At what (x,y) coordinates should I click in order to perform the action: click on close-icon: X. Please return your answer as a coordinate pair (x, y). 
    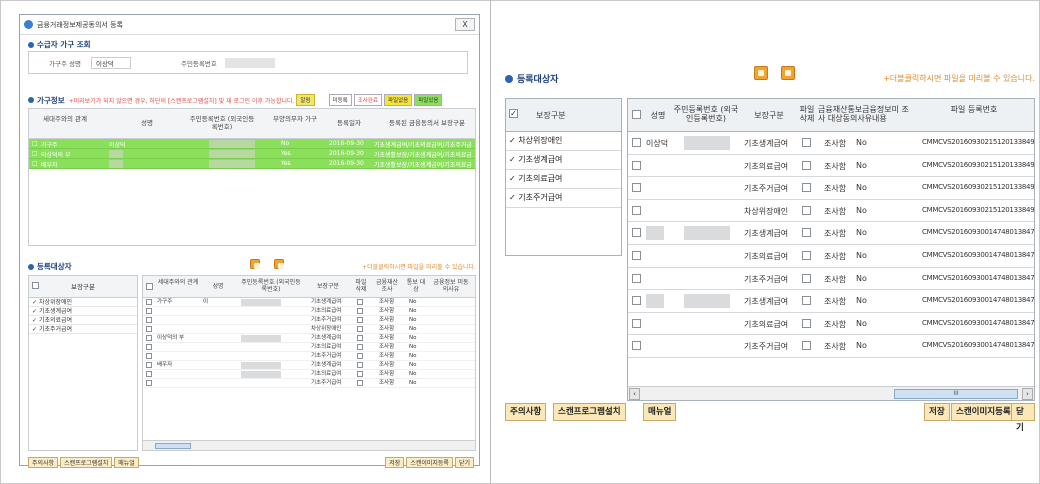
    Looking at the image, I should click on (465, 24).